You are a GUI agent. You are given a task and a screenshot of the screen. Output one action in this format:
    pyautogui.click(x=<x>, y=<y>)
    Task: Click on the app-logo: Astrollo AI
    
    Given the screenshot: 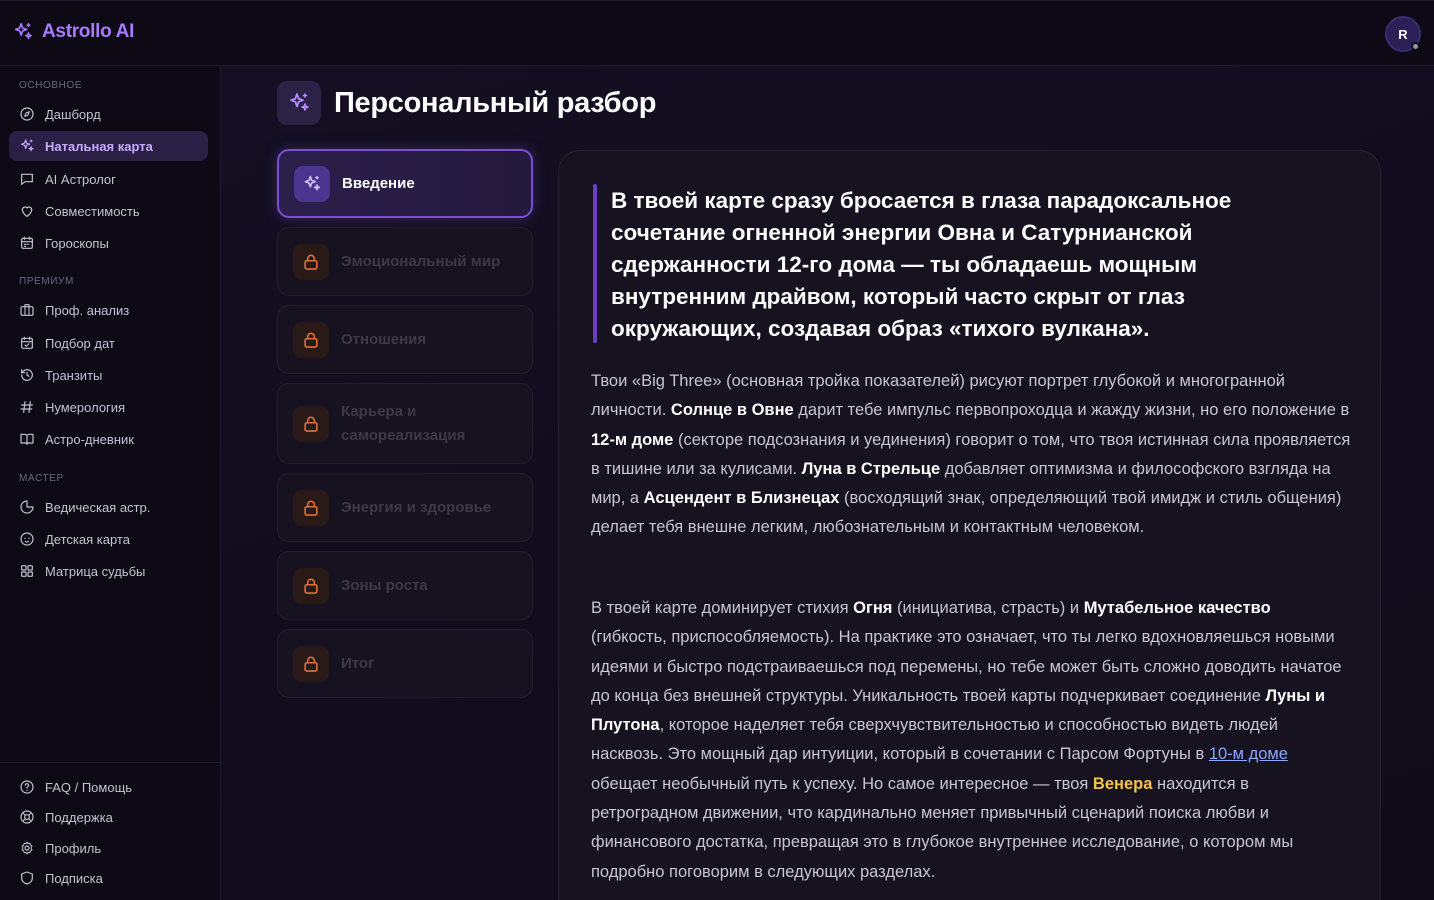 What is the action you would take?
    pyautogui.click(x=73, y=32)
    